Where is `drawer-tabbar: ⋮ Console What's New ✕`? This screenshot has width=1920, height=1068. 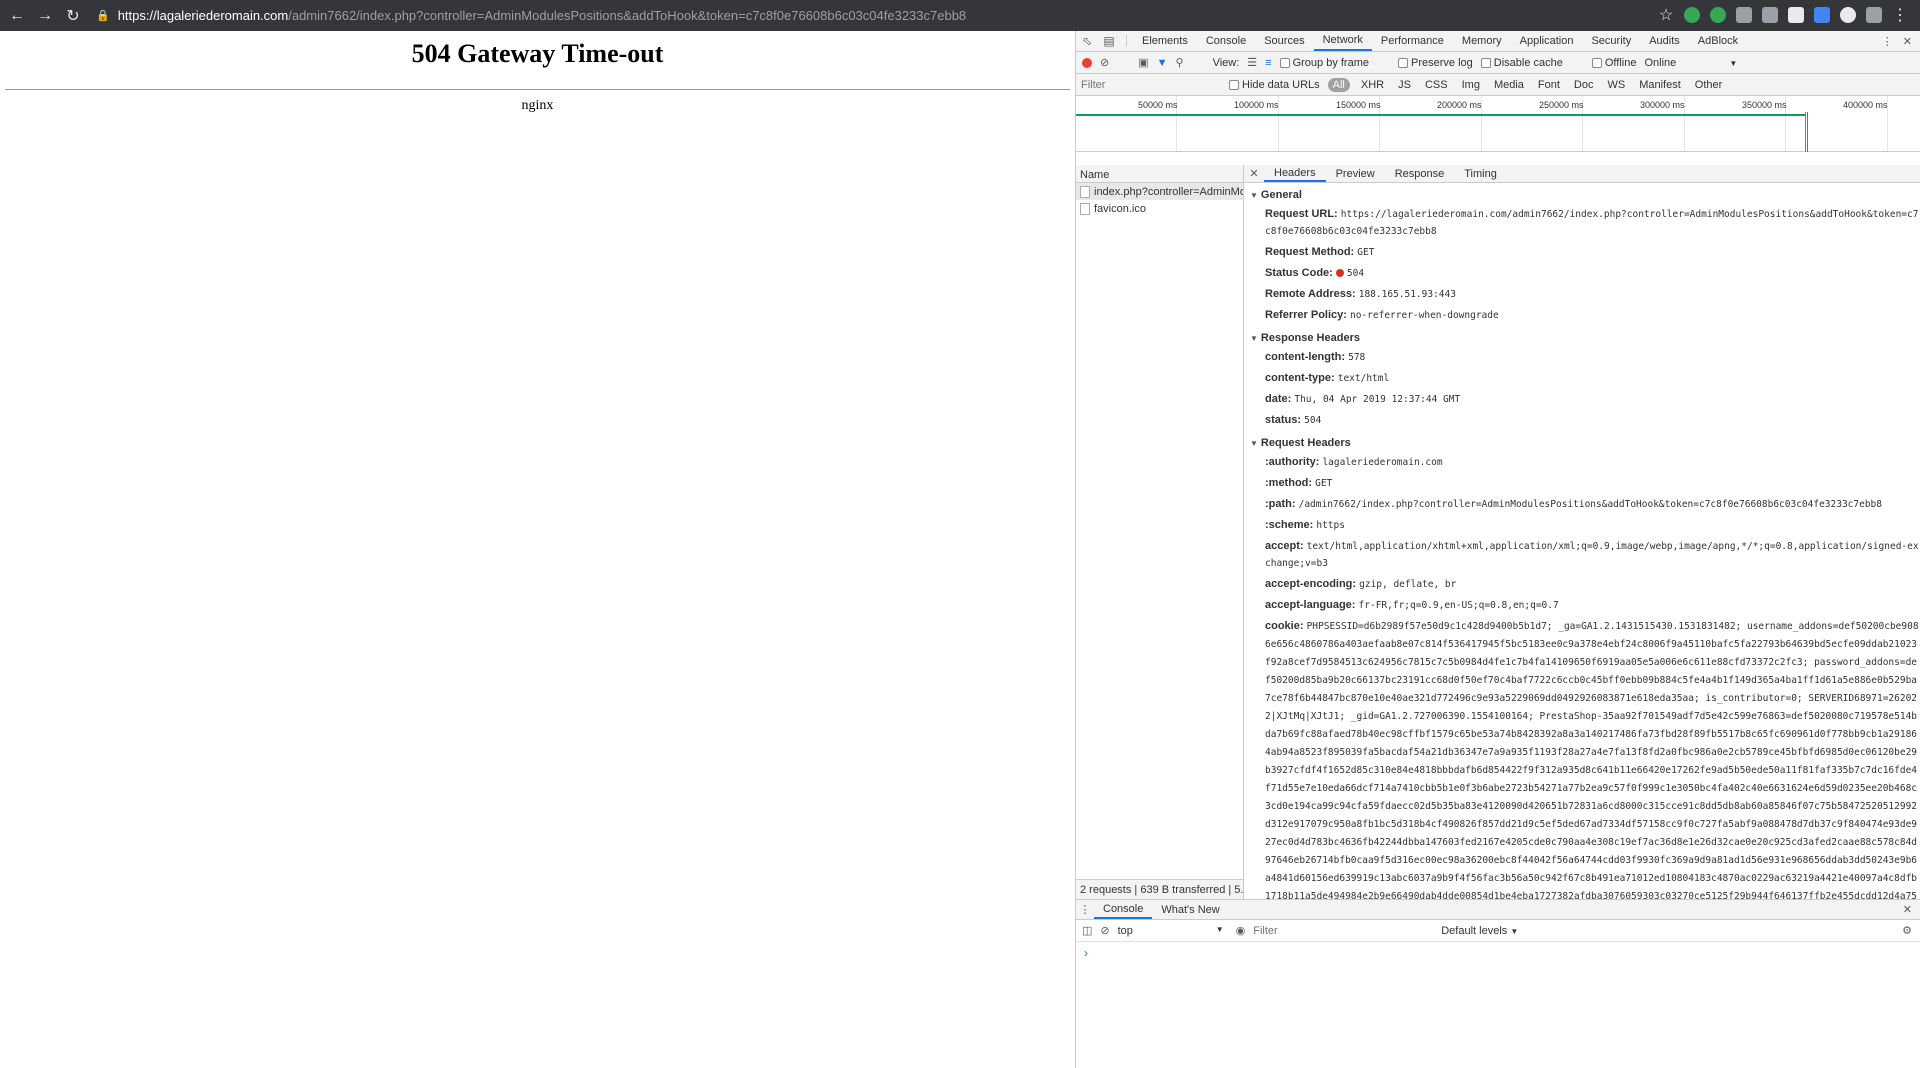
drawer-tabbar: ⋮ Console What's New ✕ is located at coordinates (1498, 910).